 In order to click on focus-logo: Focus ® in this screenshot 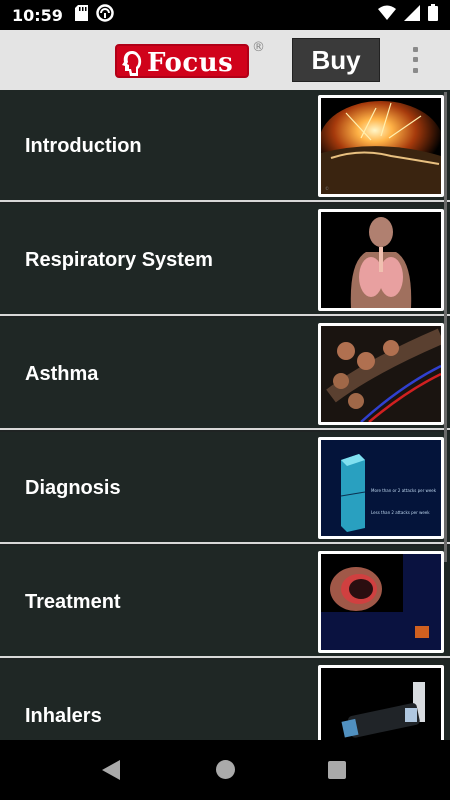, I will do `click(190, 60)`.